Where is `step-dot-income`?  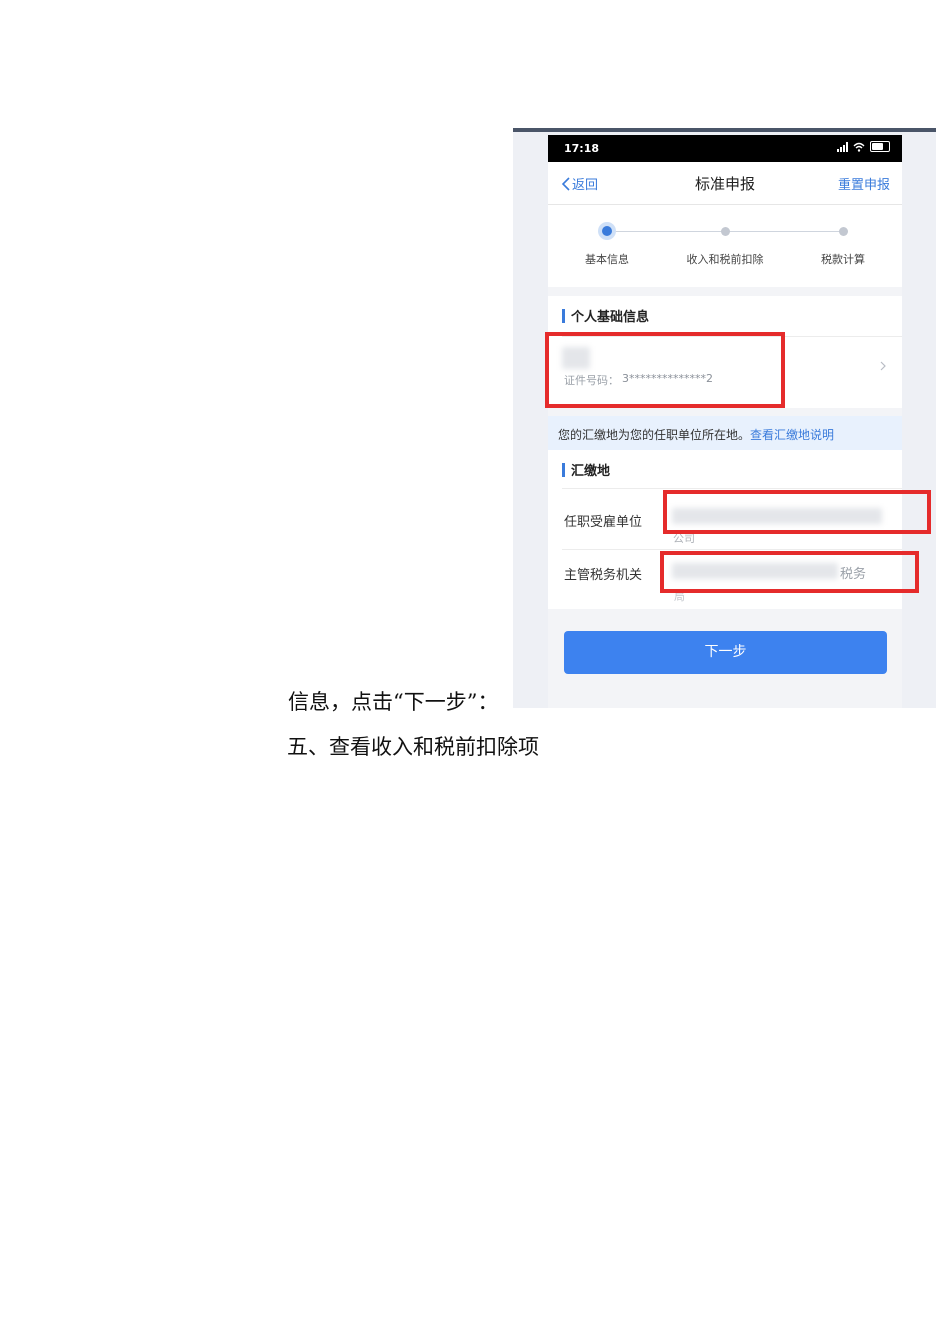
step-dot-income is located at coordinates (725, 231).